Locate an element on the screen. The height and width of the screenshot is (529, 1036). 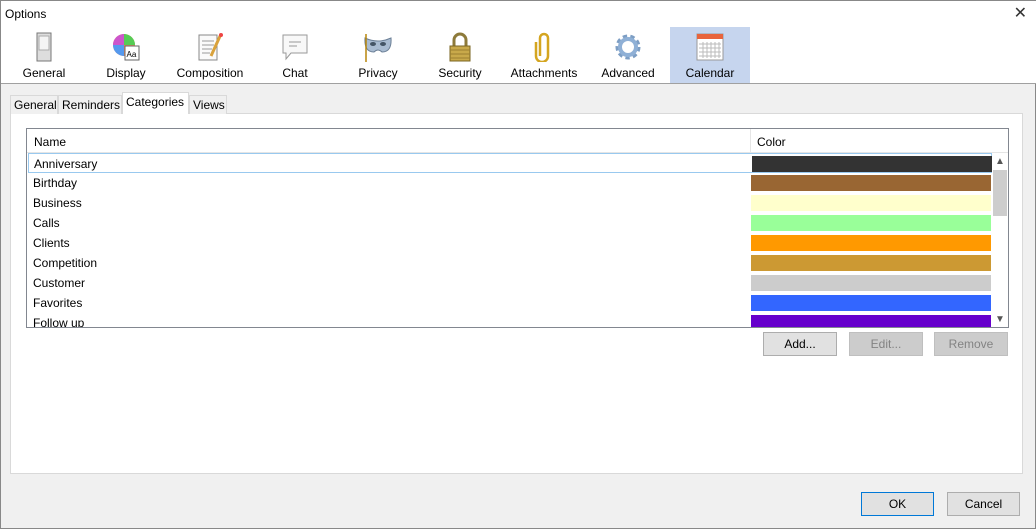
tab-categories: Categories is located at coordinates (155, 103).